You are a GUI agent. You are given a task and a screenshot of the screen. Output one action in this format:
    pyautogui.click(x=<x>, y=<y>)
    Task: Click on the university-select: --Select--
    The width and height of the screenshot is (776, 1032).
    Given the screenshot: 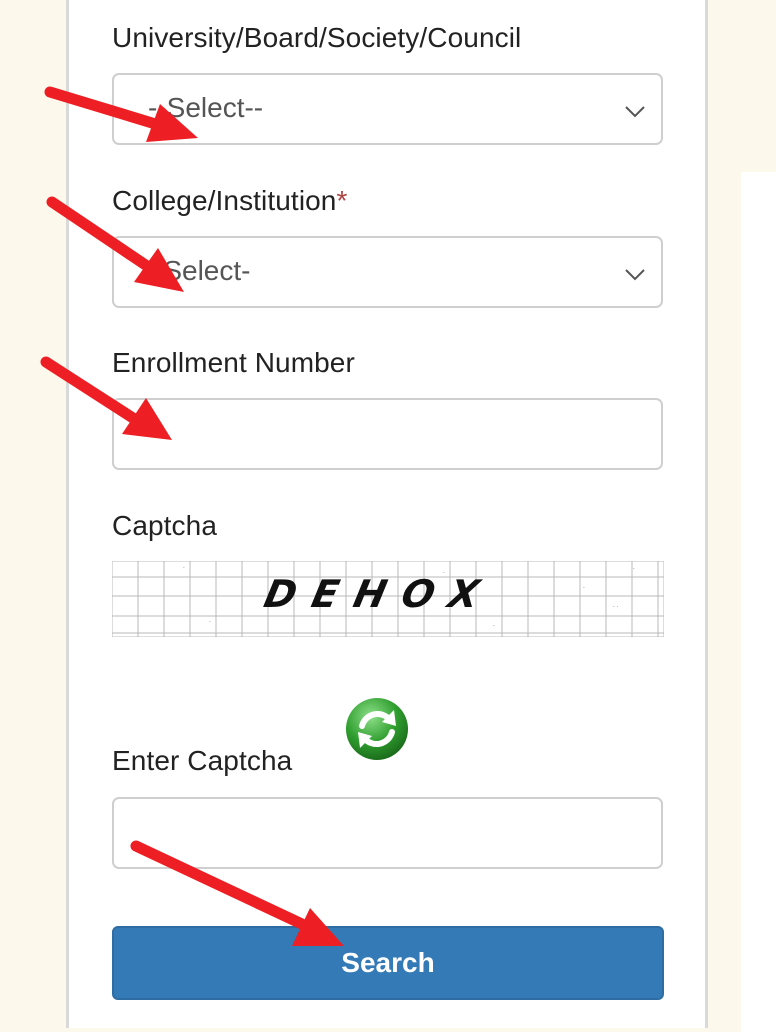 What is the action you would take?
    pyautogui.click(x=387, y=109)
    